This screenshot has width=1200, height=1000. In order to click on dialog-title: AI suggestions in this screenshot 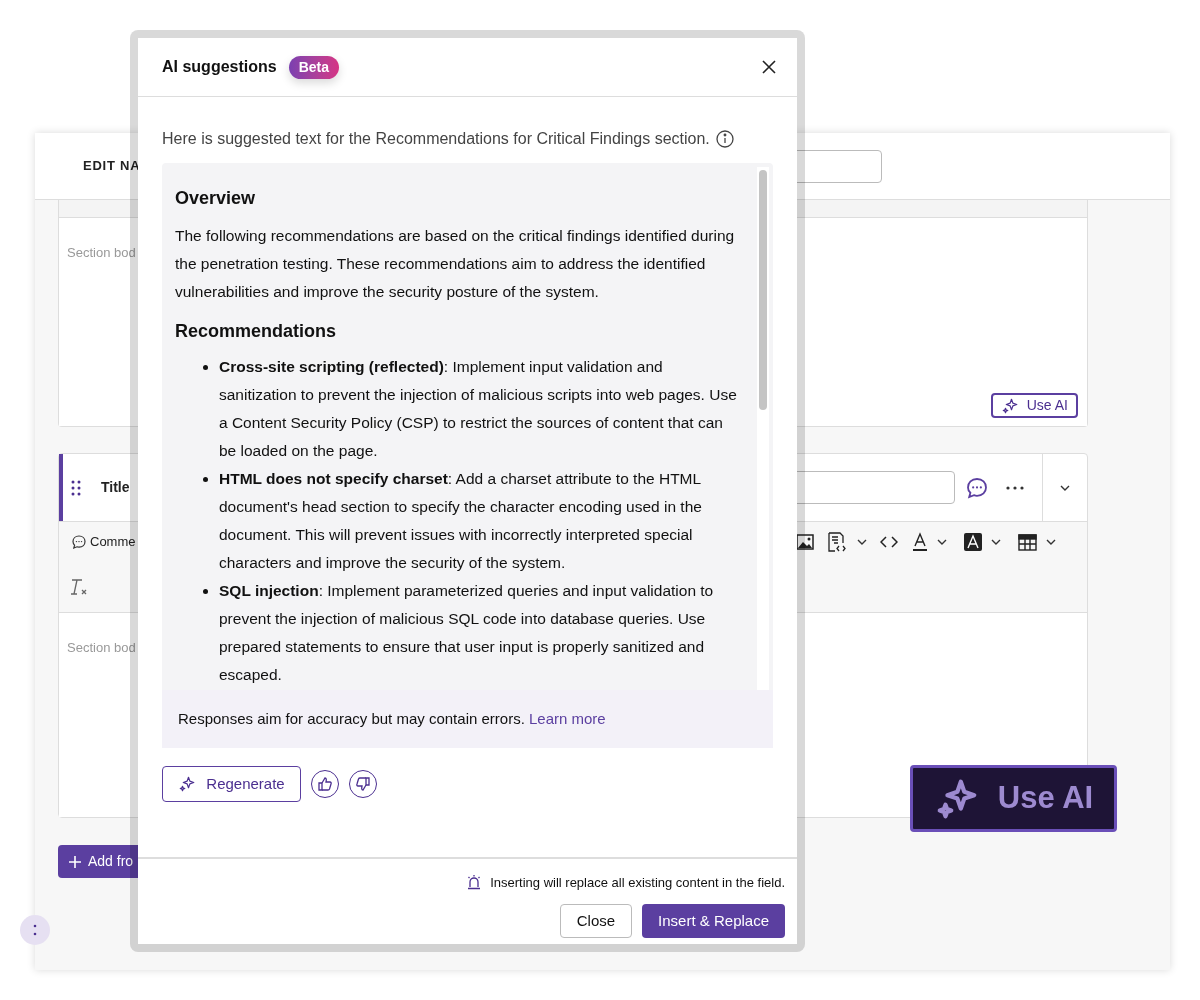, I will do `click(219, 67)`.